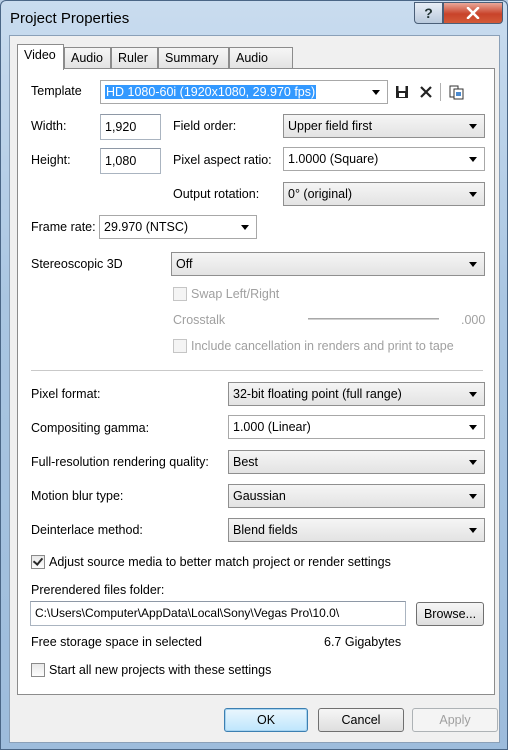 The height and width of the screenshot is (750, 508). I want to click on render-quality-value: Best, so click(246, 462).